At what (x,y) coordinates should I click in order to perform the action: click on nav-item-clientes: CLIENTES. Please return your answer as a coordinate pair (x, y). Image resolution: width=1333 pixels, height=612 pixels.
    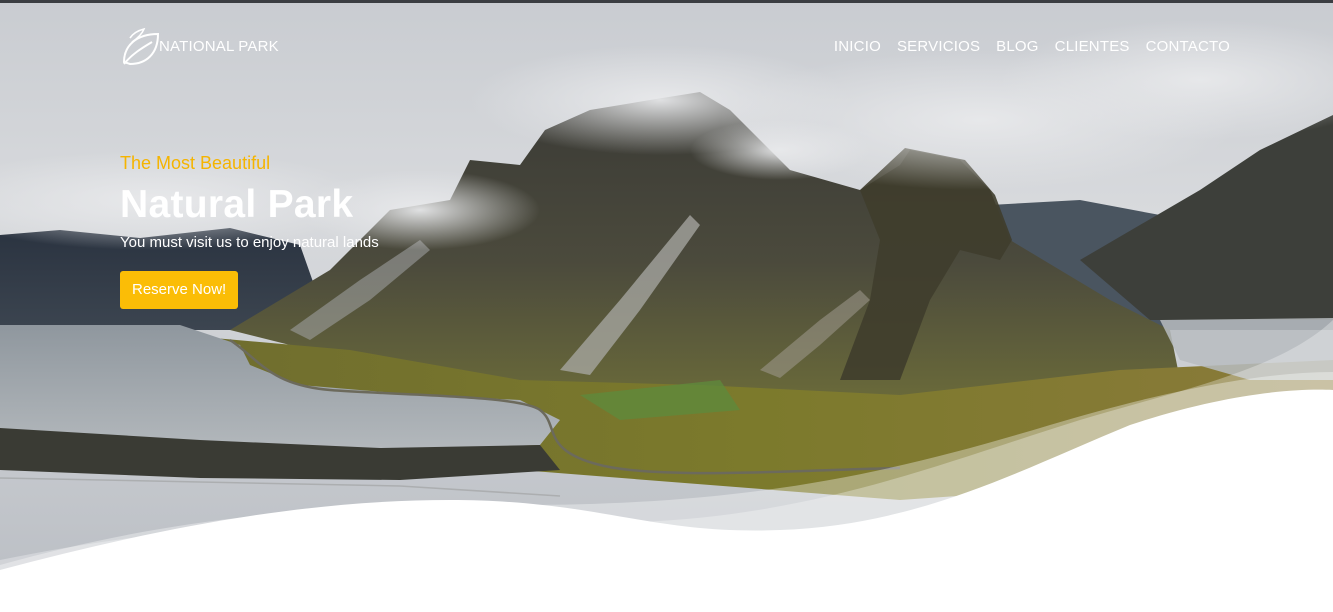
    Looking at the image, I should click on (1092, 46).